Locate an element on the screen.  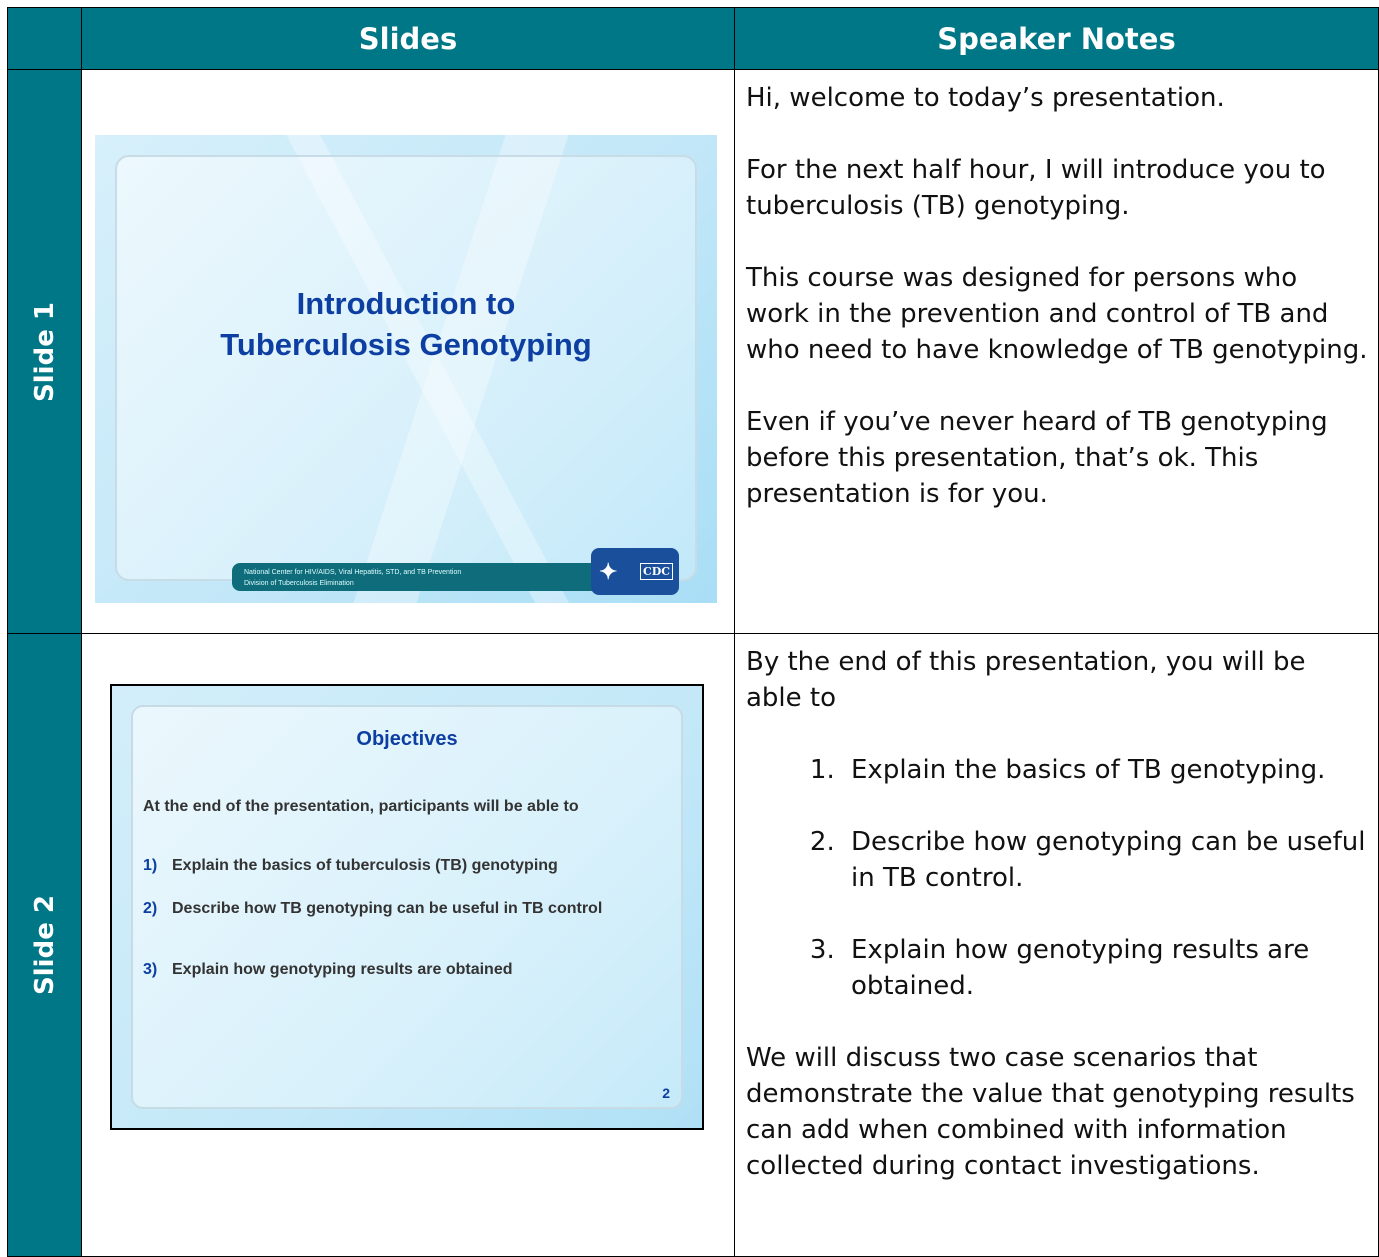
header-slides-label: Slides is located at coordinates (408, 38).